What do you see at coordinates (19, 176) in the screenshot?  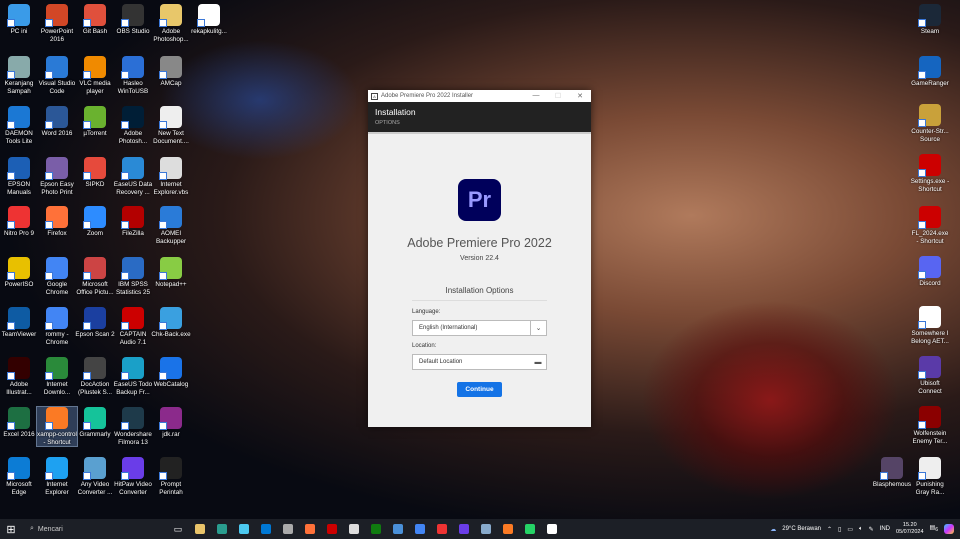 I see `desktop-icon-epson-manuals: EPSON Manuals` at bounding box center [19, 176].